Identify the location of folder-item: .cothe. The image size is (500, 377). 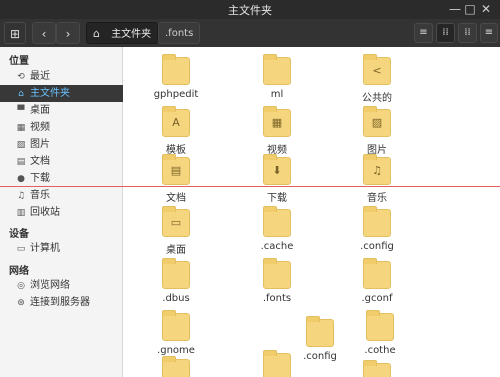
(380, 333).